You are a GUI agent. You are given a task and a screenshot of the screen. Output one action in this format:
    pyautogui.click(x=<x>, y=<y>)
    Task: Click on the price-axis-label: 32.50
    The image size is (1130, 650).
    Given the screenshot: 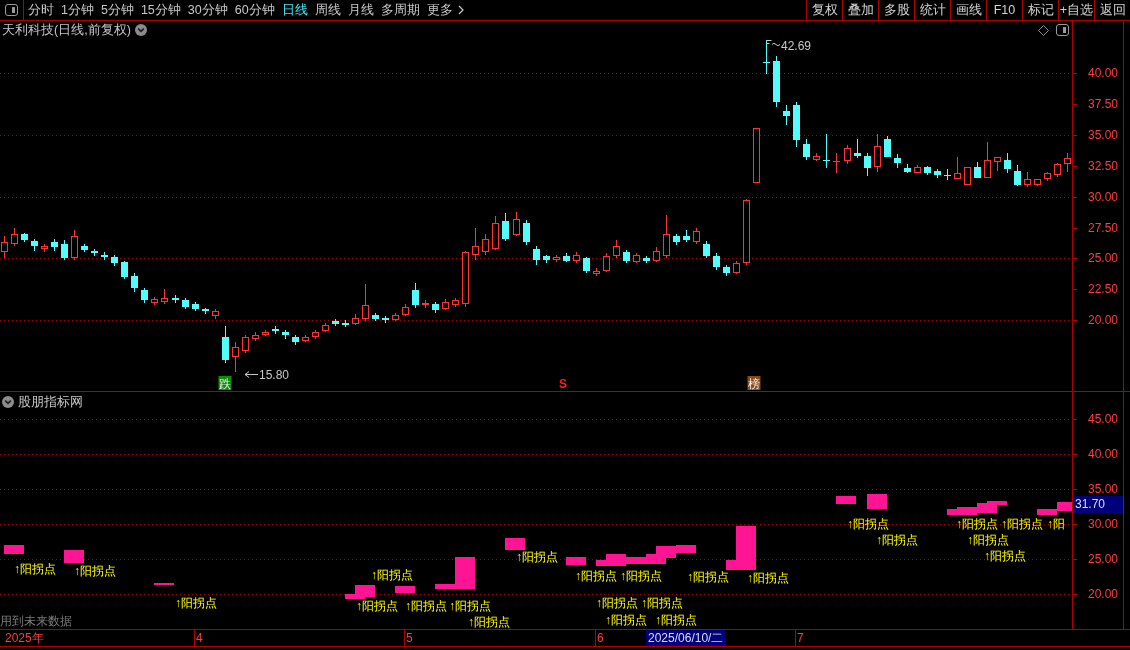 What is the action you would take?
    pyautogui.click(x=1103, y=166)
    